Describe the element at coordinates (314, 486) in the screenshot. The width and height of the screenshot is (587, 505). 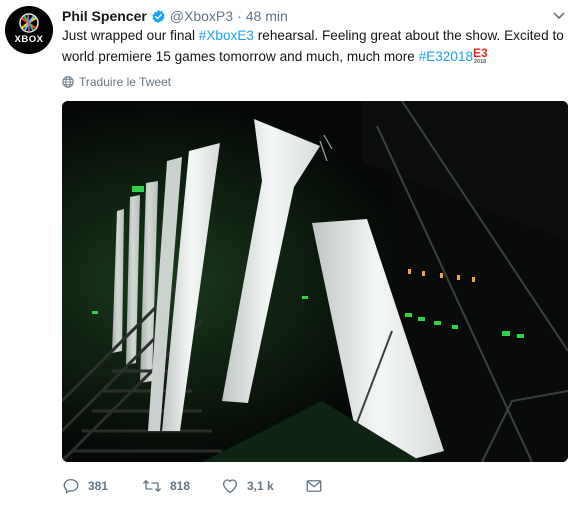
I see `message-icon` at that location.